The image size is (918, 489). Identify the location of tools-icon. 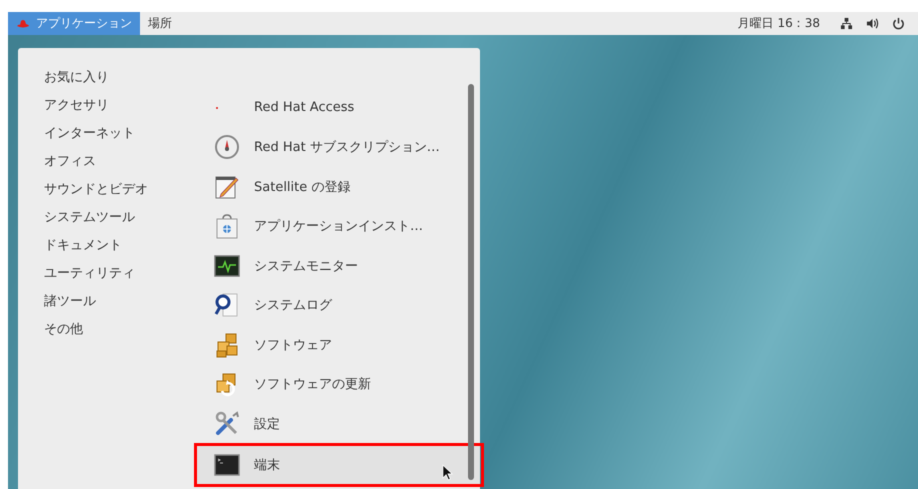
(227, 423).